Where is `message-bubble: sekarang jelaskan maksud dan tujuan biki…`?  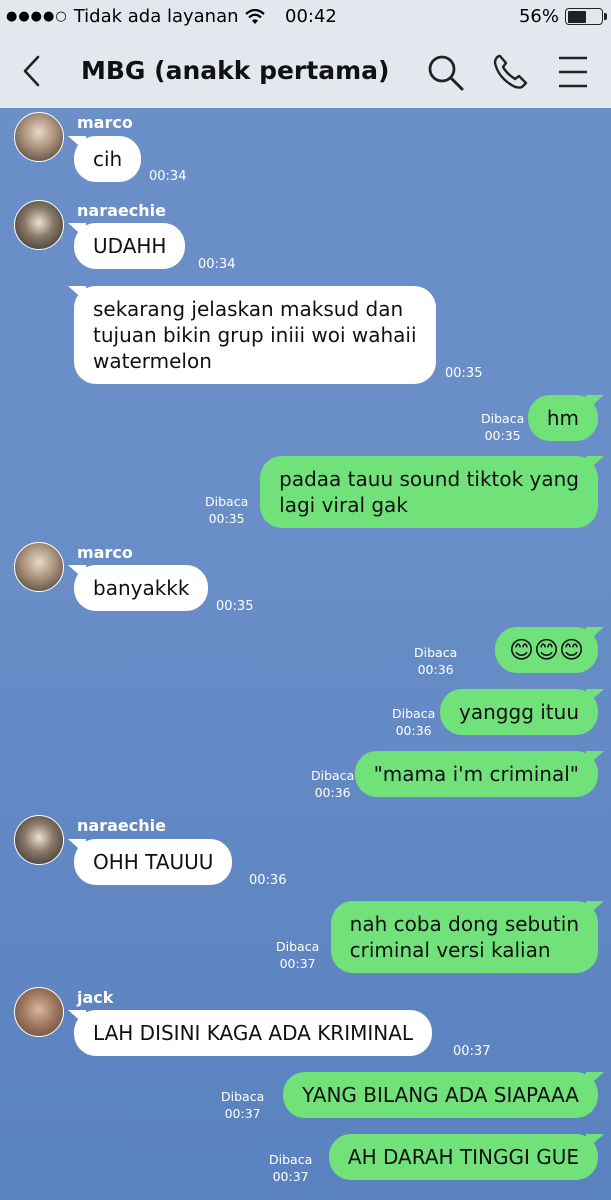 message-bubble: sekarang jelaskan maksud dan tujuan biki… is located at coordinates (255, 335).